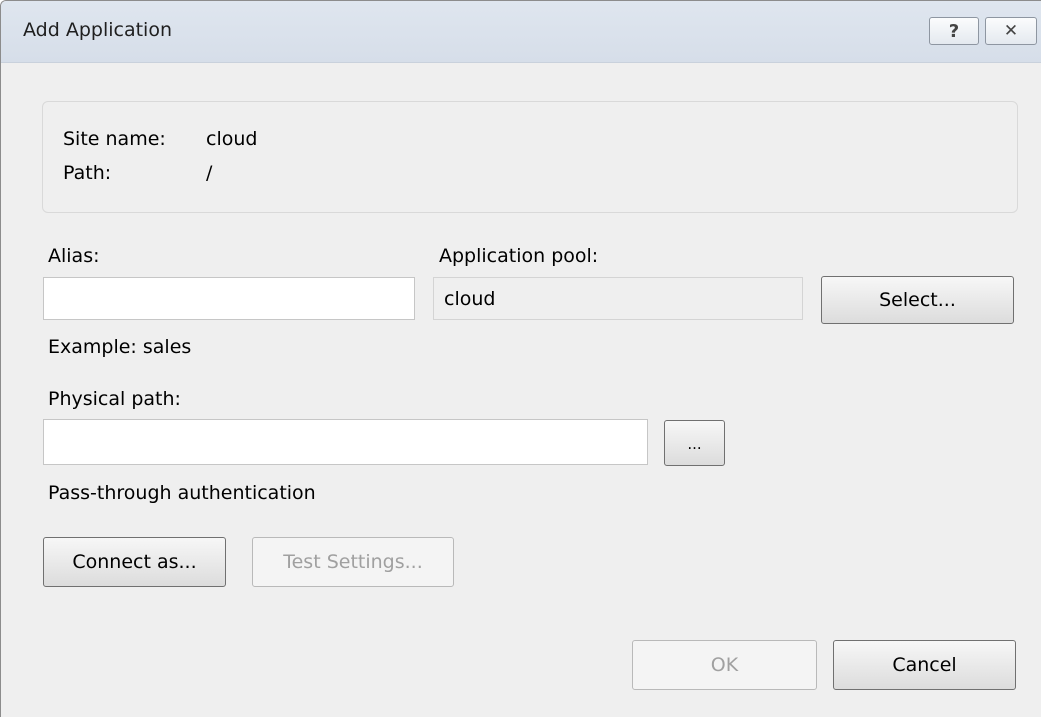  I want to click on site-name-value: cloud, so click(232, 139).